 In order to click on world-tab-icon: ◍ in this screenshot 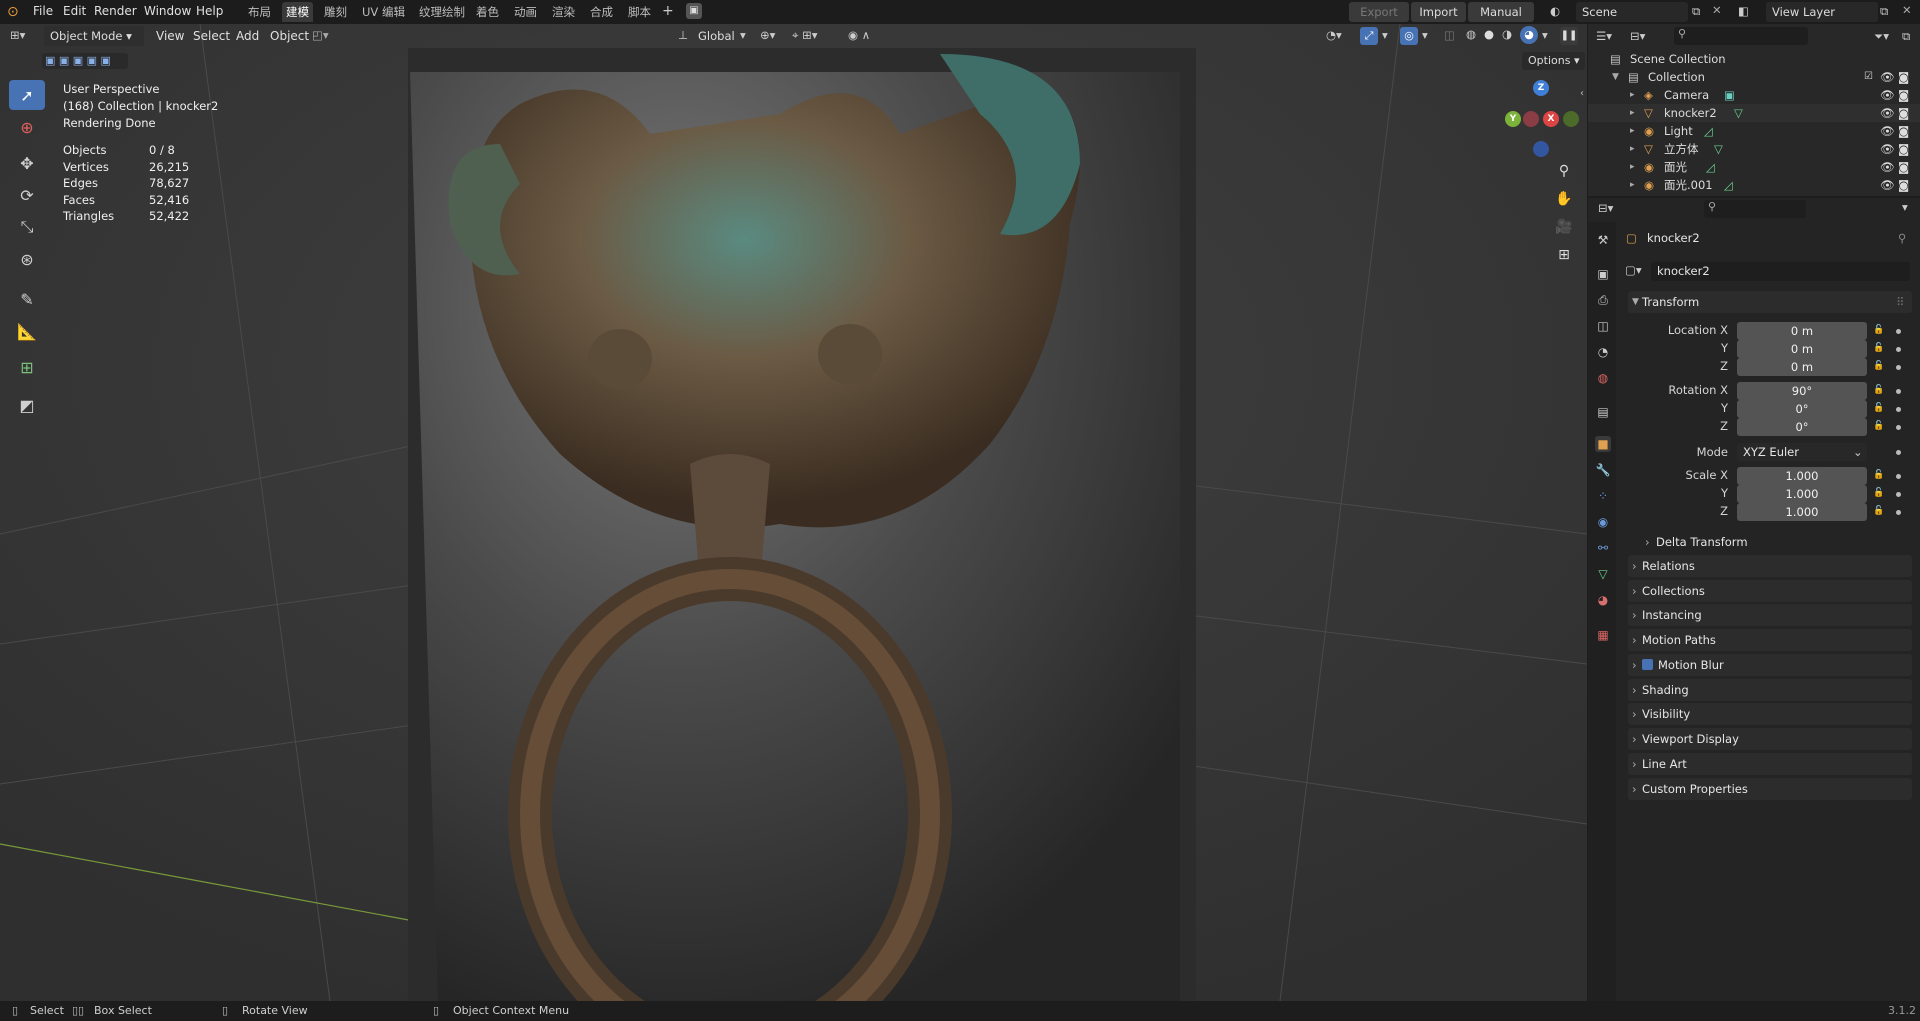, I will do `click(1603, 378)`.